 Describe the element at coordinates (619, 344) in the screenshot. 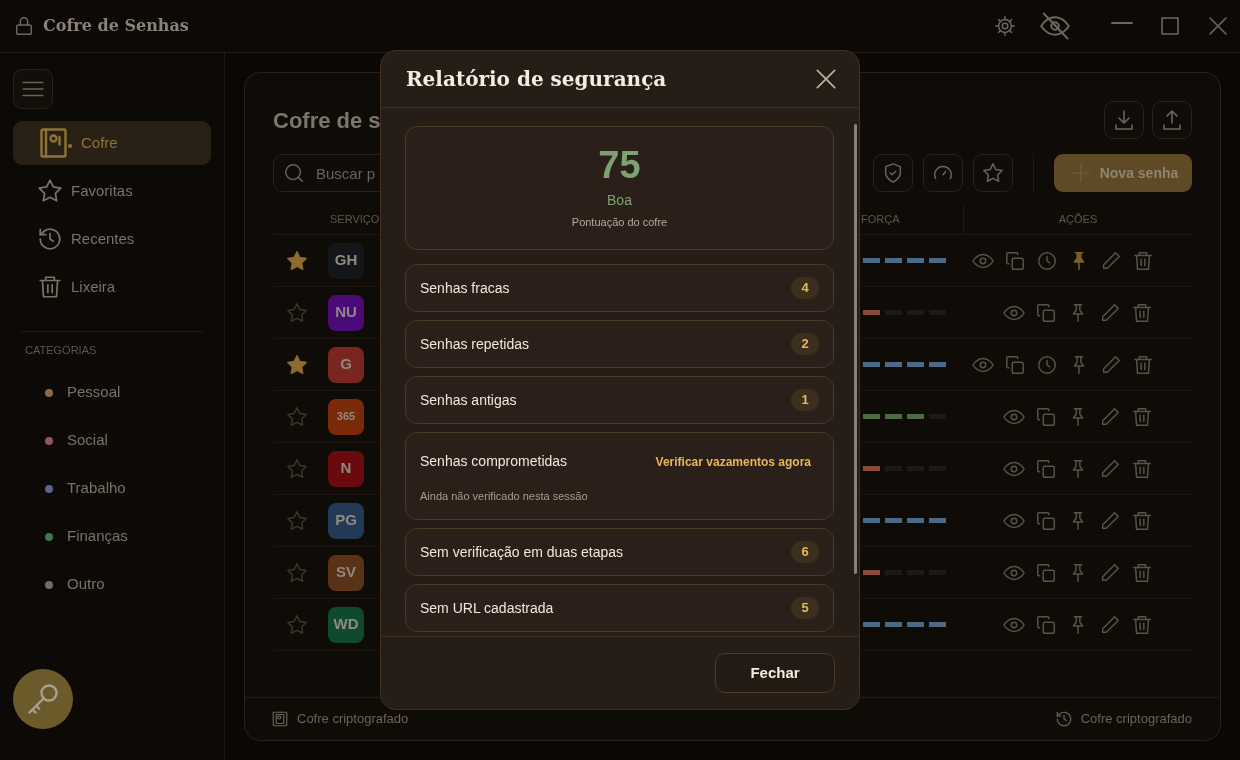

I see `report-item: Senhas repetidas 2` at that location.